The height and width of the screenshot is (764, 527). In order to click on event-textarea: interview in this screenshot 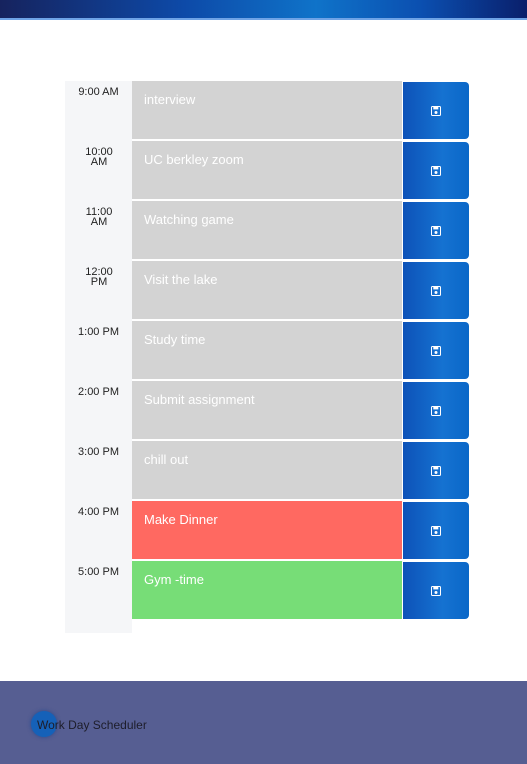, I will do `click(267, 110)`.